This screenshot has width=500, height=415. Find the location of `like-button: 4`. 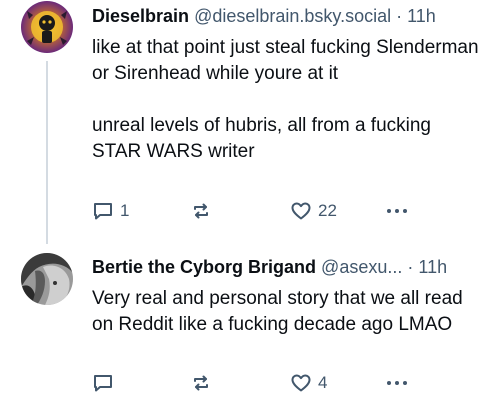

like-button: 4 is located at coordinates (308, 383).